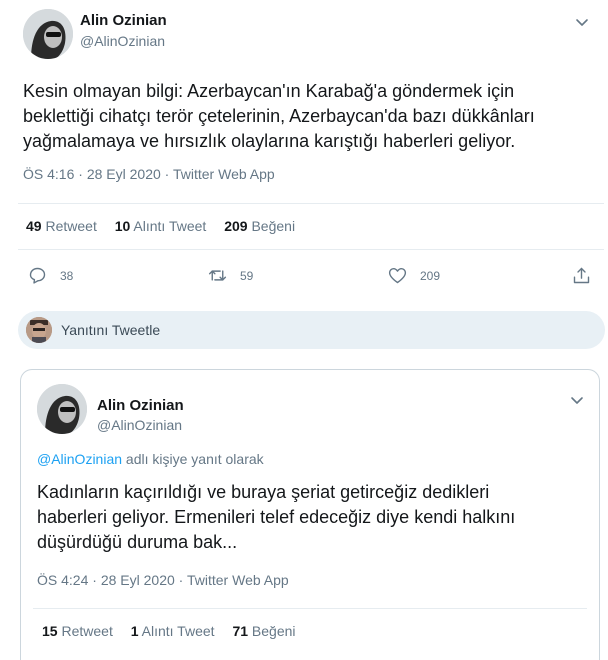 The image size is (608, 660). I want to click on reply-button: 38, so click(50, 275).